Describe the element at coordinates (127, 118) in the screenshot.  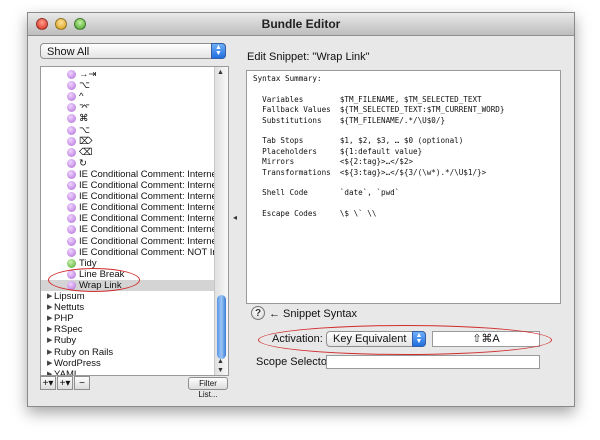
I see `list-item: ⌘` at that location.